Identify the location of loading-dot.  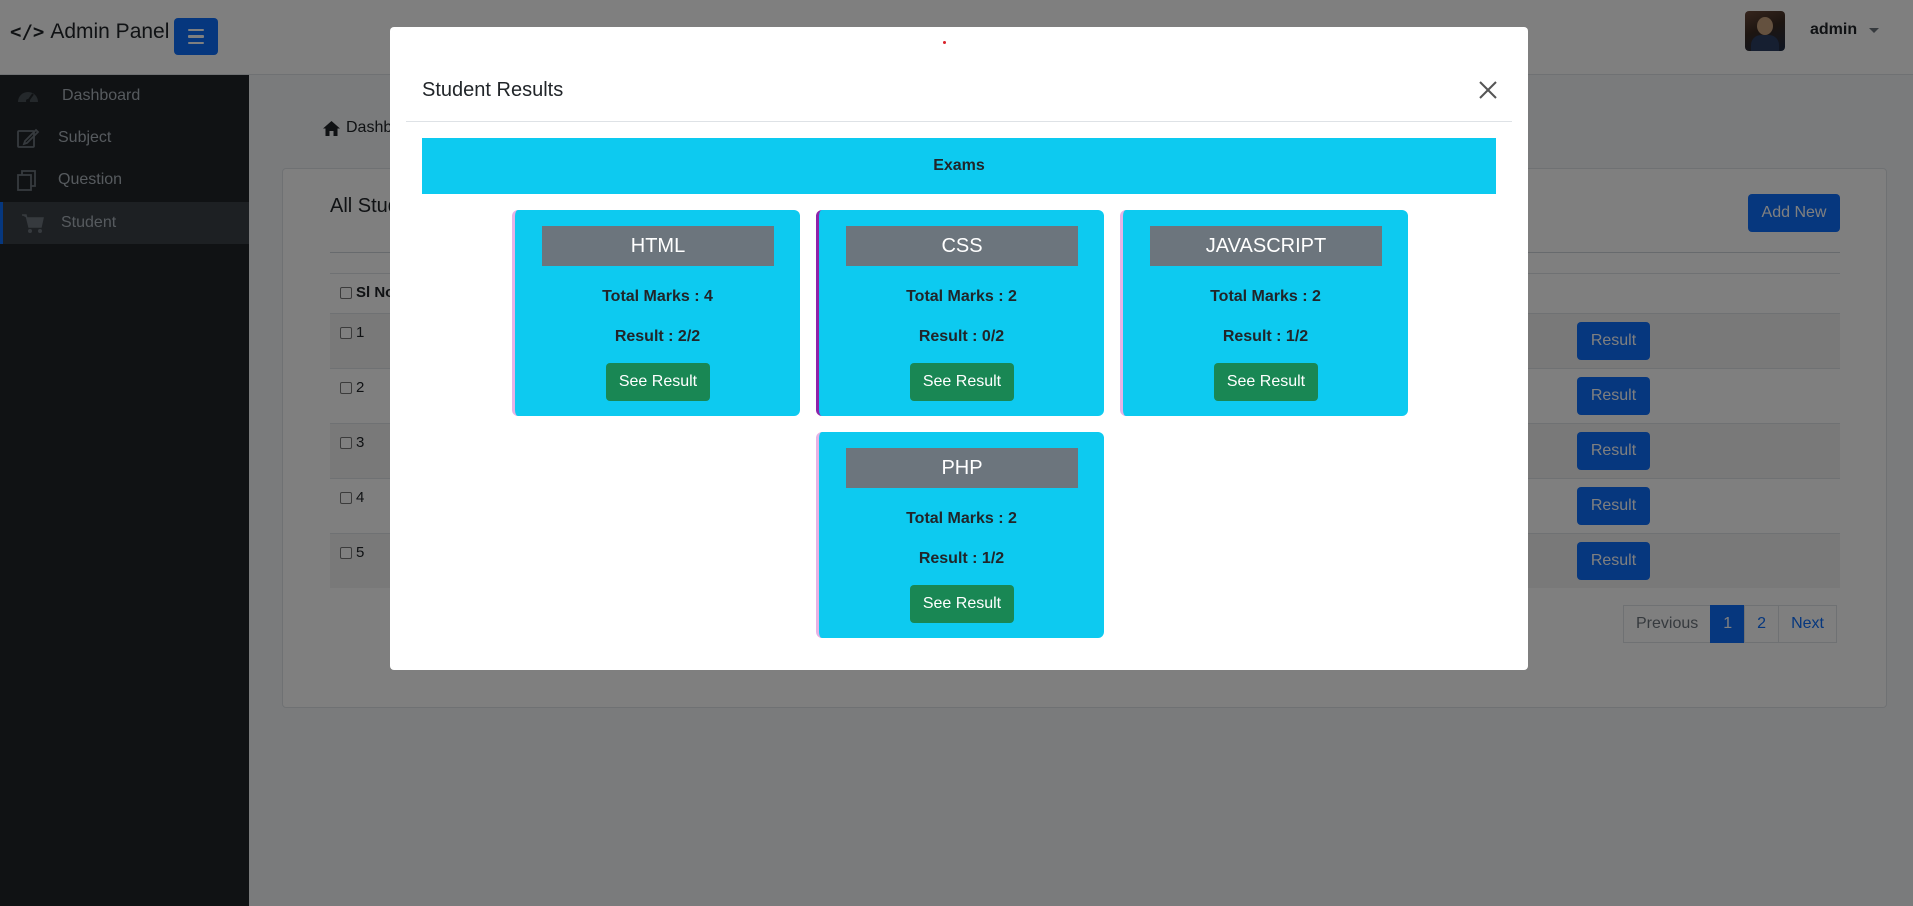
(944, 42).